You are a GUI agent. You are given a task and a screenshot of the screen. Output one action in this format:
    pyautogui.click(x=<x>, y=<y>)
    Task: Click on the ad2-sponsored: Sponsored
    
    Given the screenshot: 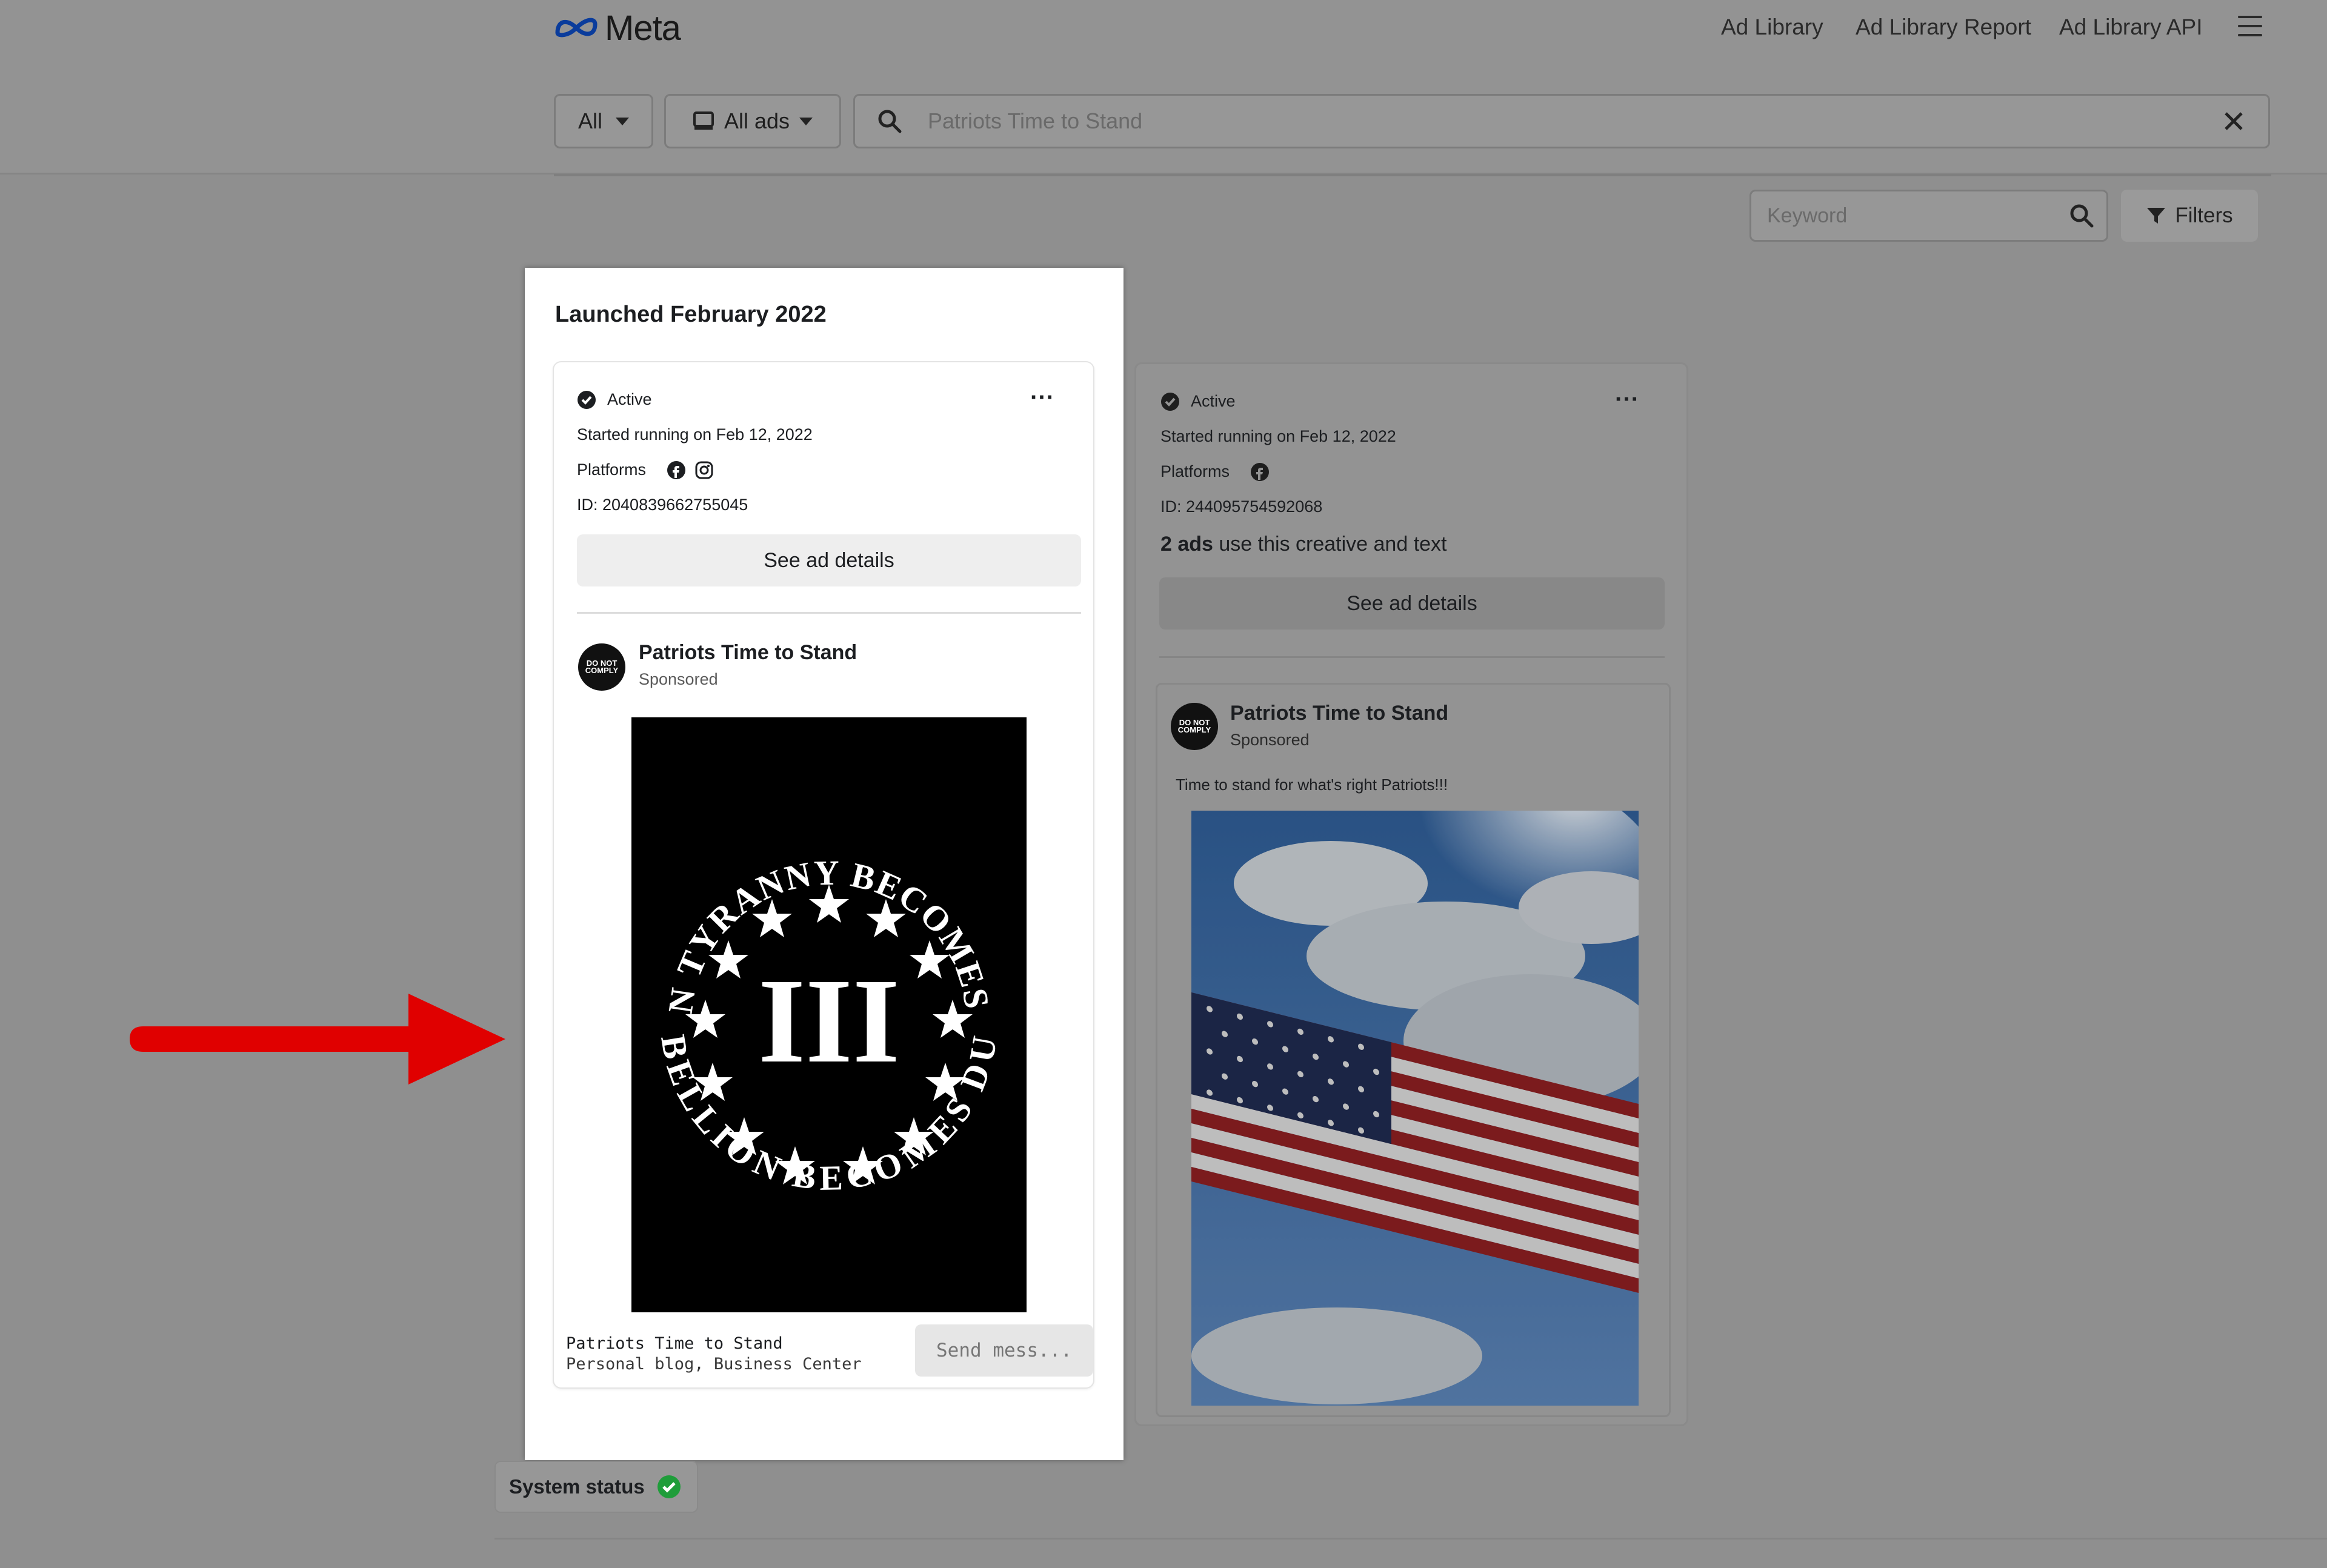 What is the action you would take?
    pyautogui.click(x=1270, y=740)
    